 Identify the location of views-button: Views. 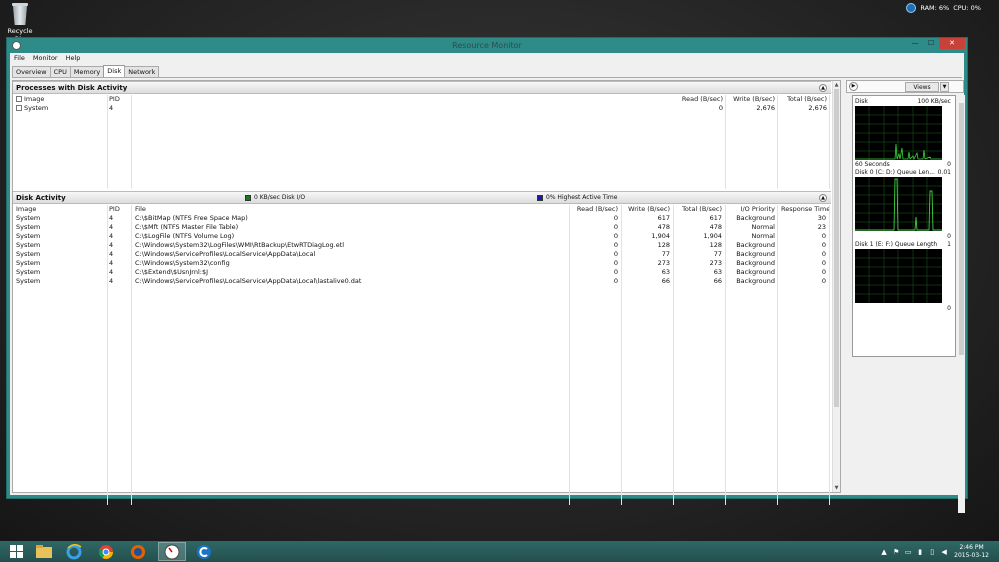
(922, 87).